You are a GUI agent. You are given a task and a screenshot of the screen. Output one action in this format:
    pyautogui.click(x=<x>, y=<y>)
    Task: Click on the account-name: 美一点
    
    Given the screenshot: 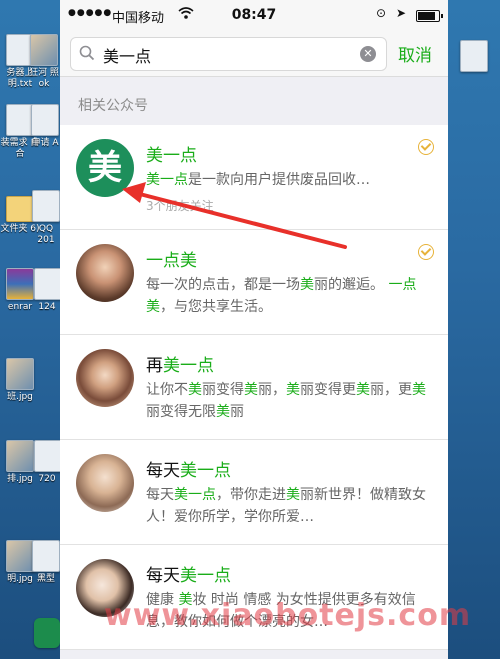 What is the action you would take?
    pyautogui.click(x=171, y=153)
    